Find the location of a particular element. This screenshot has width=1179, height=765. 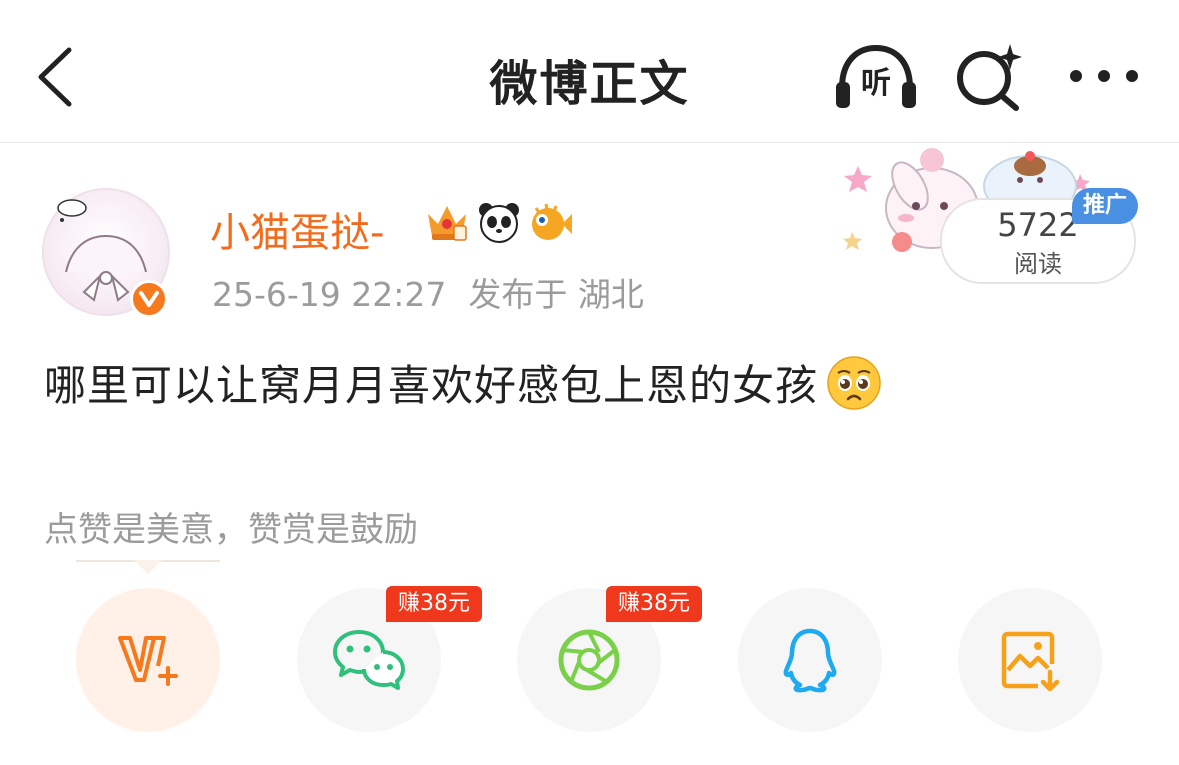

listen-label: 听 is located at coordinates (876, 83).